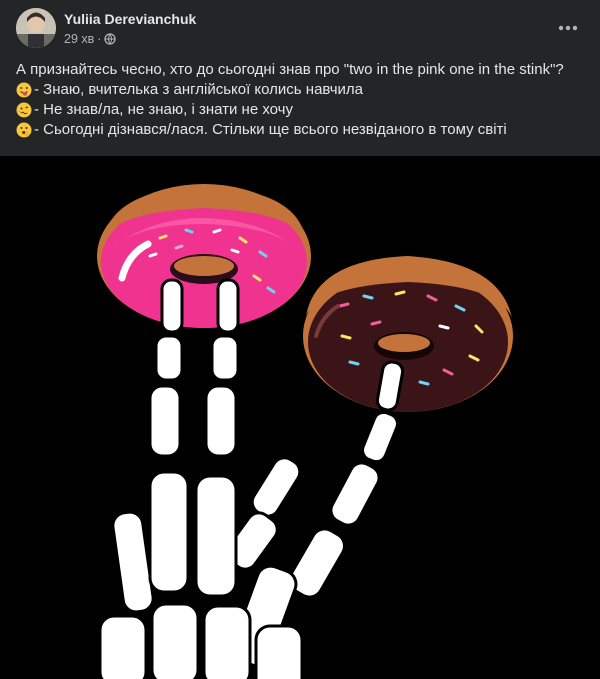 The width and height of the screenshot is (600, 679). I want to click on woozy-face-emoji-icon, so click(24, 110).